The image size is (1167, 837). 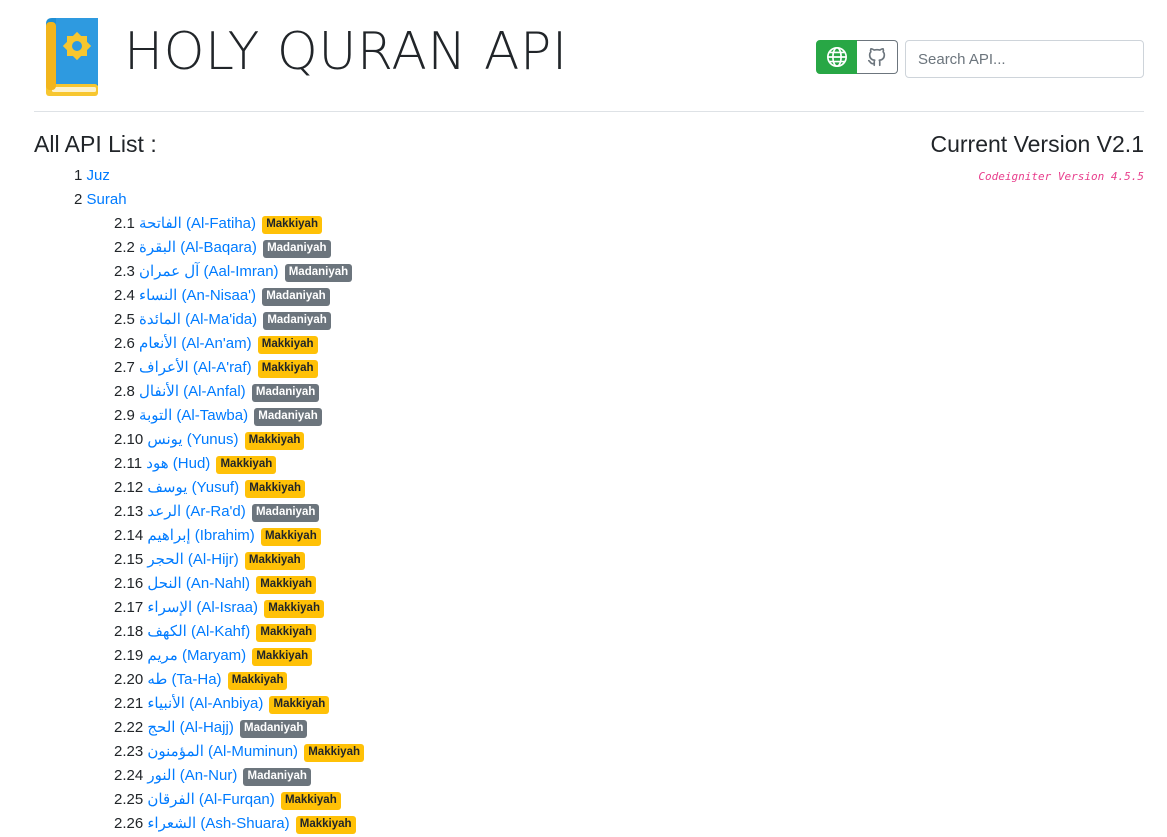 What do you see at coordinates (205, 703) in the screenshot?
I see `surah-link: الأنبياء (Al-Anbiya)` at bounding box center [205, 703].